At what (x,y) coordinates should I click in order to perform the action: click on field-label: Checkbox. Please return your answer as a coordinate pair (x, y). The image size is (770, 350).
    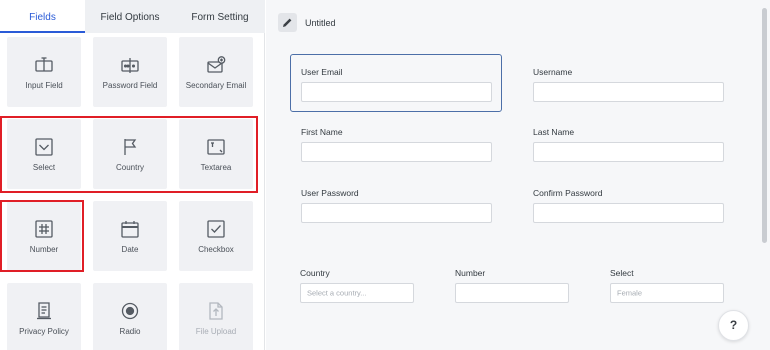
    Looking at the image, I should click on (216, 249).